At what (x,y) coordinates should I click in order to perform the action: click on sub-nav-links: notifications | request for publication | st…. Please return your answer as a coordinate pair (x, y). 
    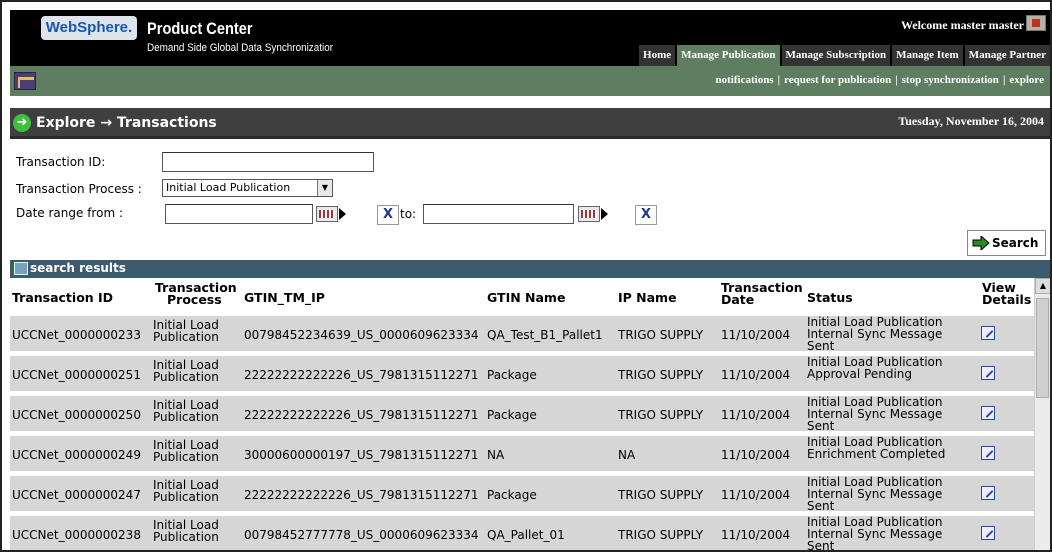
    Looking at the image, I should click on (879, 80).